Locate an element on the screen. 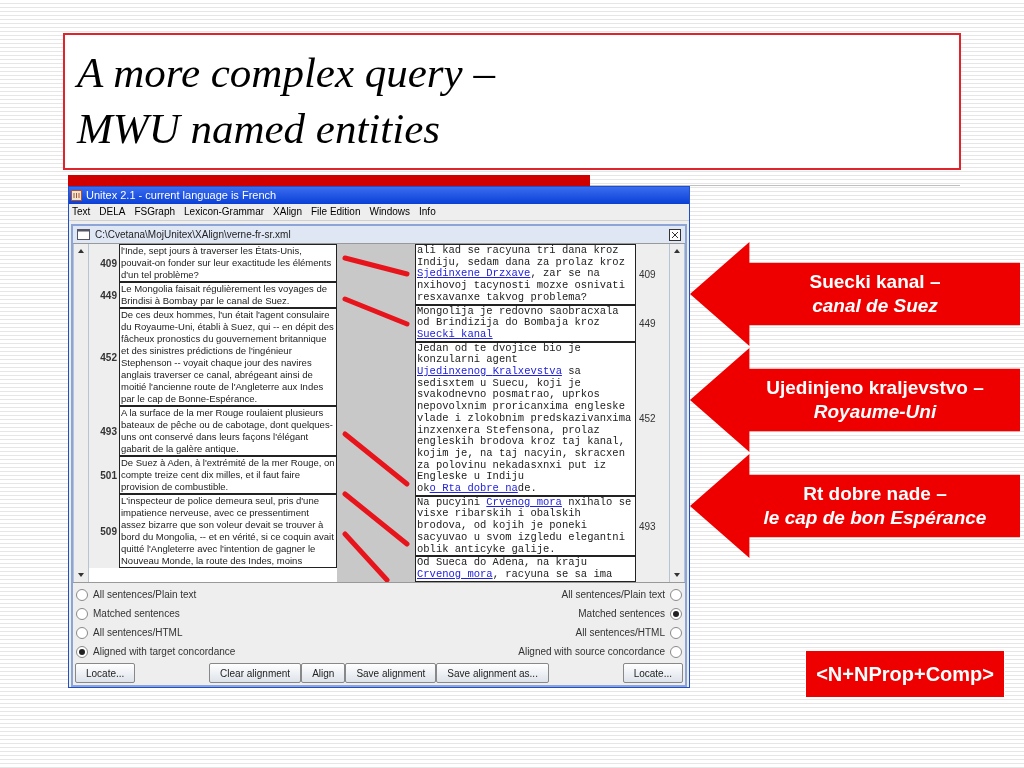 The width and height of the screenshot is (1024, 768). callout-text: Ujedinjeno kraljevstvo – is located at coordinates (875, 388).